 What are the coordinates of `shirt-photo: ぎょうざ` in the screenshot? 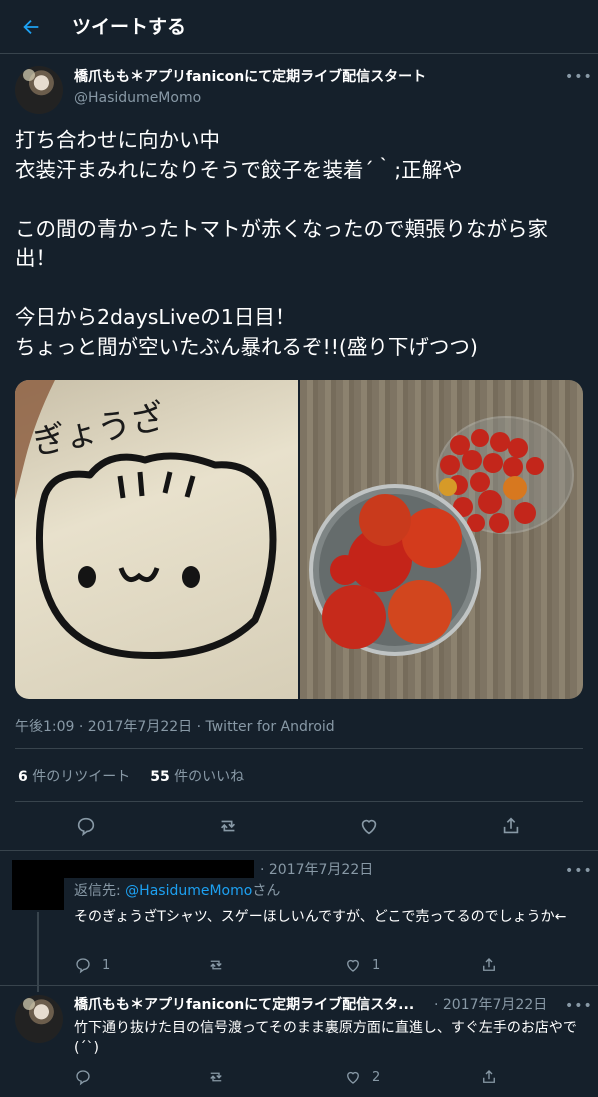 It's located at (156, 539).